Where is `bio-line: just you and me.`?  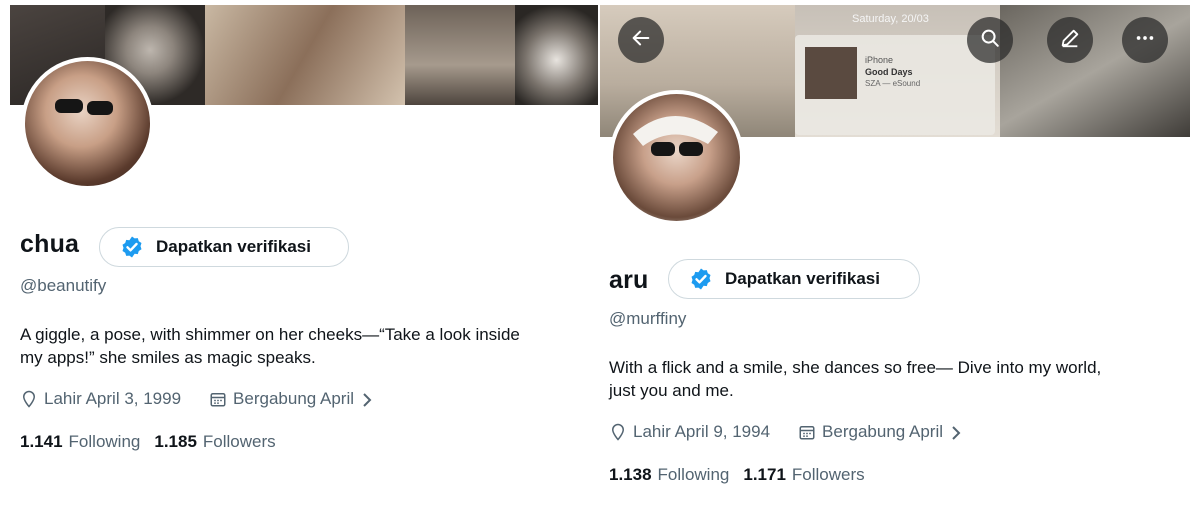
bio-line: just you and me. is located at coordinates (671, 390).